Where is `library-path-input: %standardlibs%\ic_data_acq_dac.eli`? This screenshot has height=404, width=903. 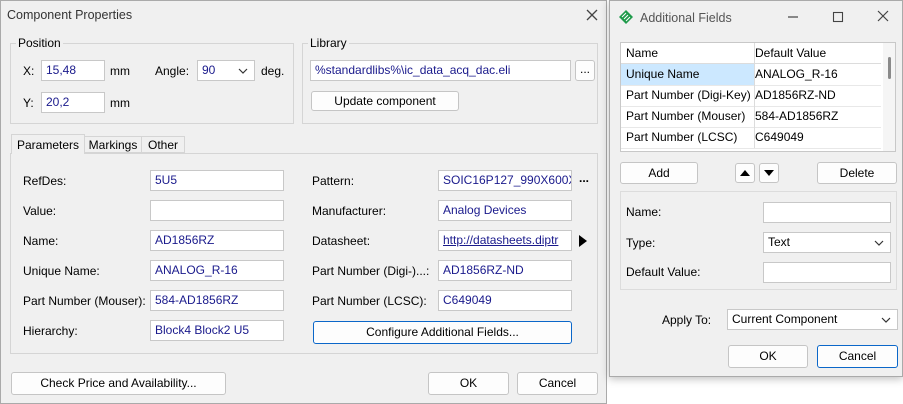 library-path-input: %standardlibs%\ic_data_acq_dac.eli is located at coordinates (440, 70).